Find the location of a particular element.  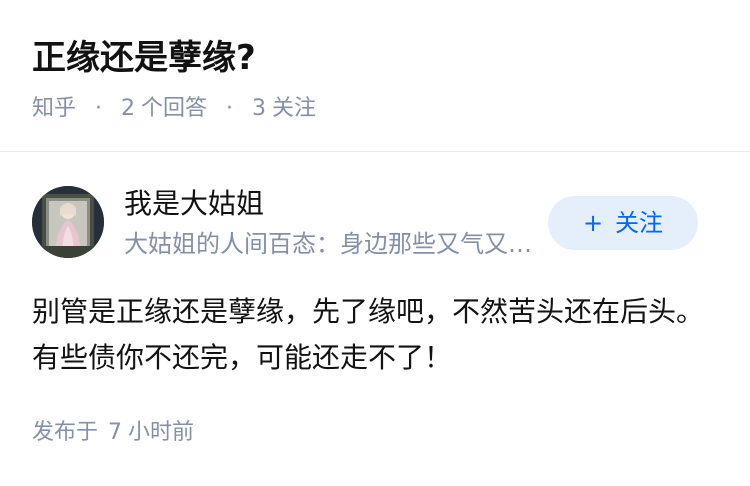

follower-count-label: 关注 is located at coordinates (294, 108).